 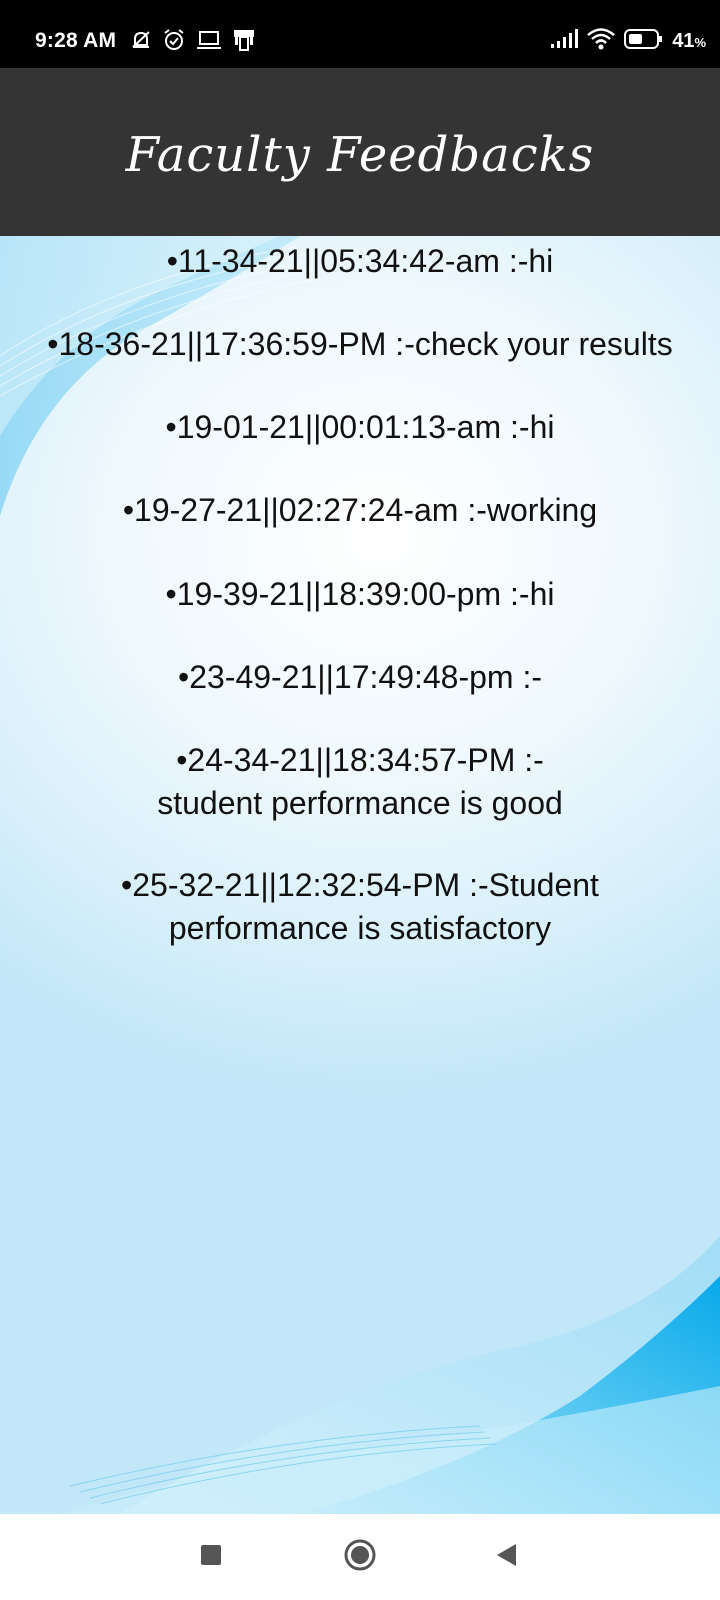 What do you see at coordinates (244, 42) in the screenshot?
I see `phone-link-icon` at bounding box center [244, 42].